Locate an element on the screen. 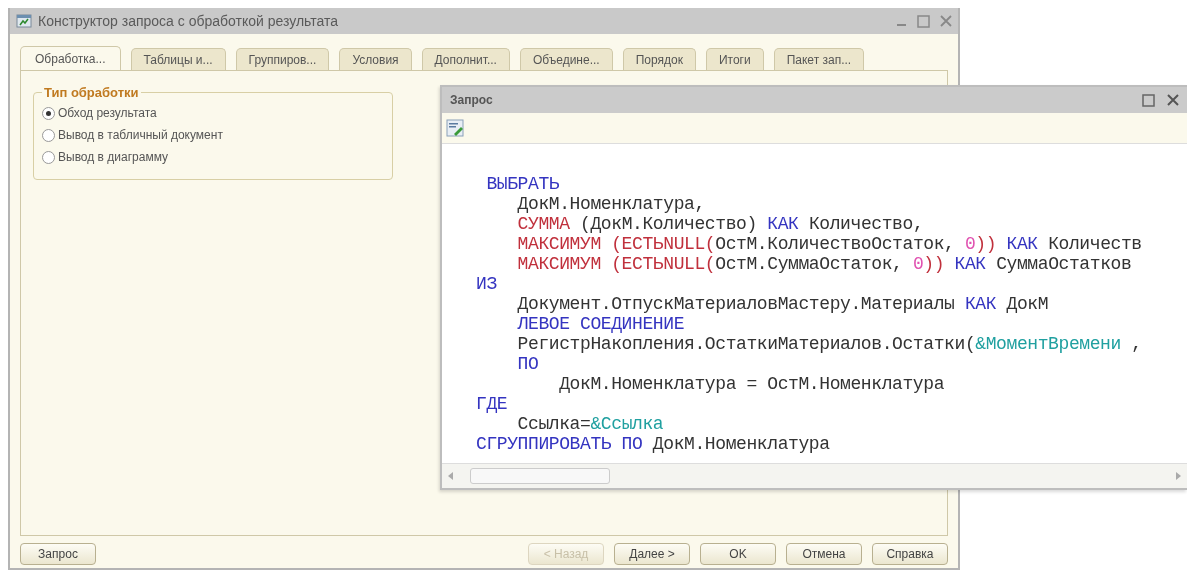 The image size is (1187, 580). code-line: ЛЕВОЕ СОЕДИНЕНИЕ is located at coordinates (601, 324).